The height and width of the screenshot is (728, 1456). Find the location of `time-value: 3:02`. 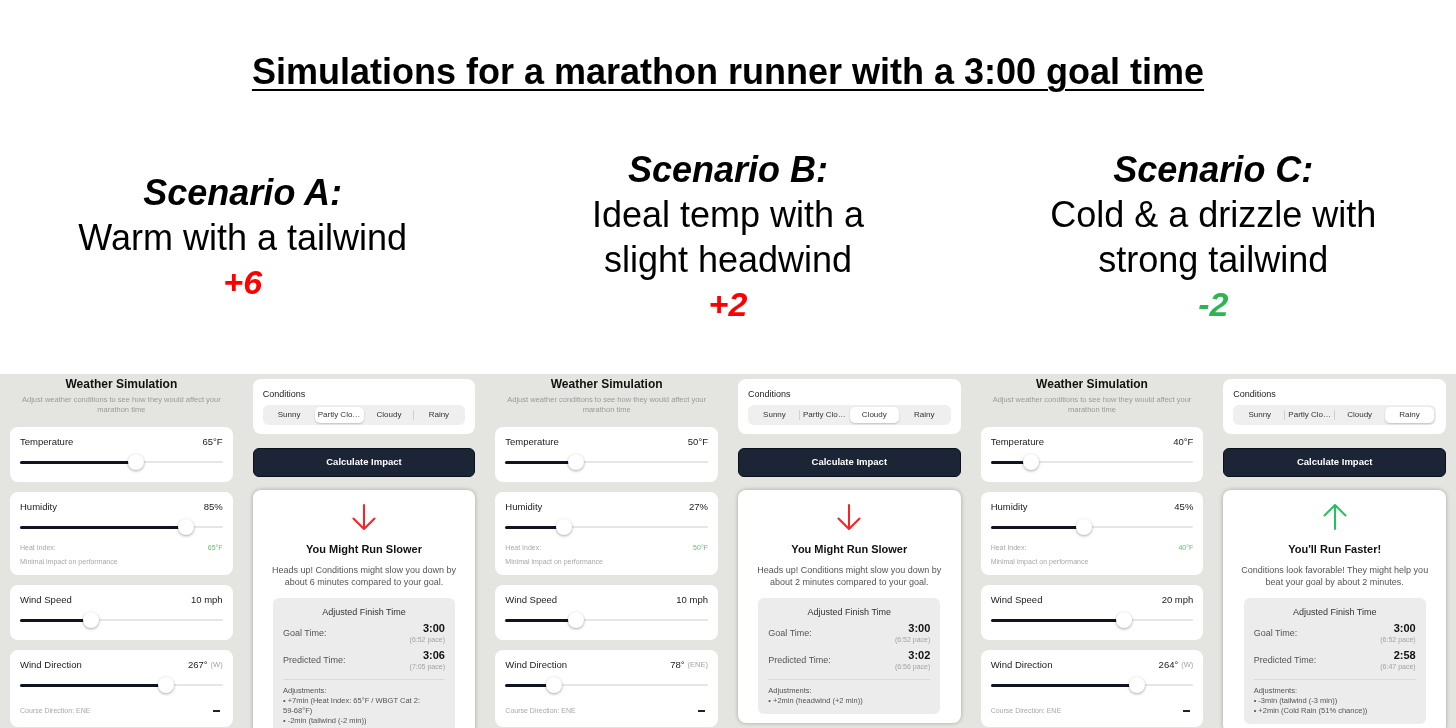

time-value: 3:02 is located at coordinates (919, 655).